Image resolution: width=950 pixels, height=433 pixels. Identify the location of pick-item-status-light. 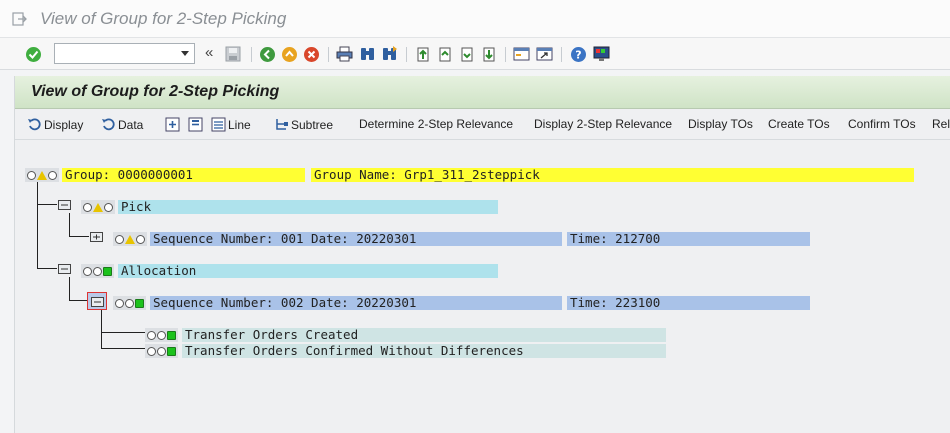
(130, 239).